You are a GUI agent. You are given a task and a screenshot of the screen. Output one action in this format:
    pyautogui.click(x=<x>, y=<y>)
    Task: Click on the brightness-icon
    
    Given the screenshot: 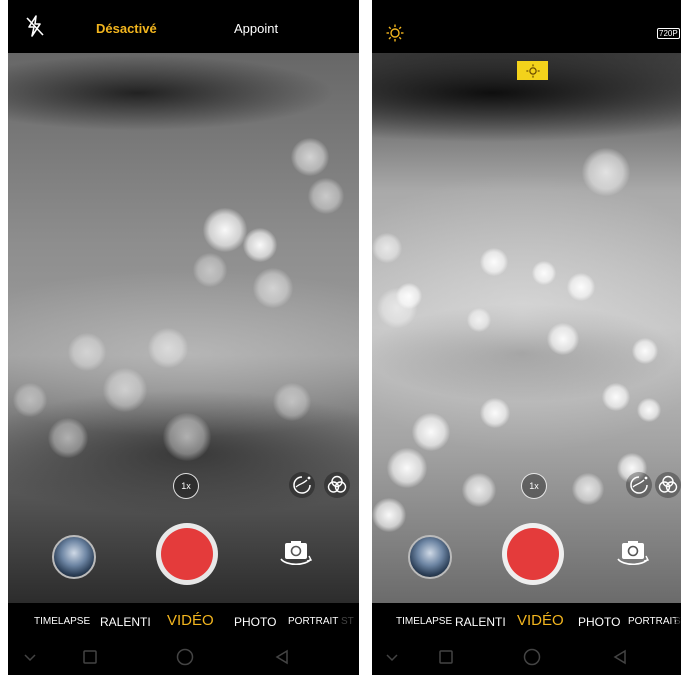 What is the action you would take?
    pyautogui.click(x=395, y=34)
    